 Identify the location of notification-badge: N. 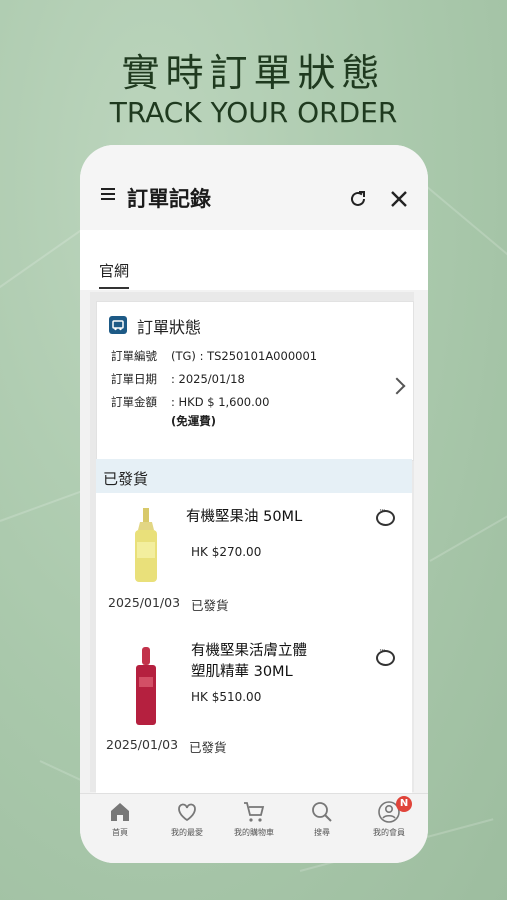
(404, 804).